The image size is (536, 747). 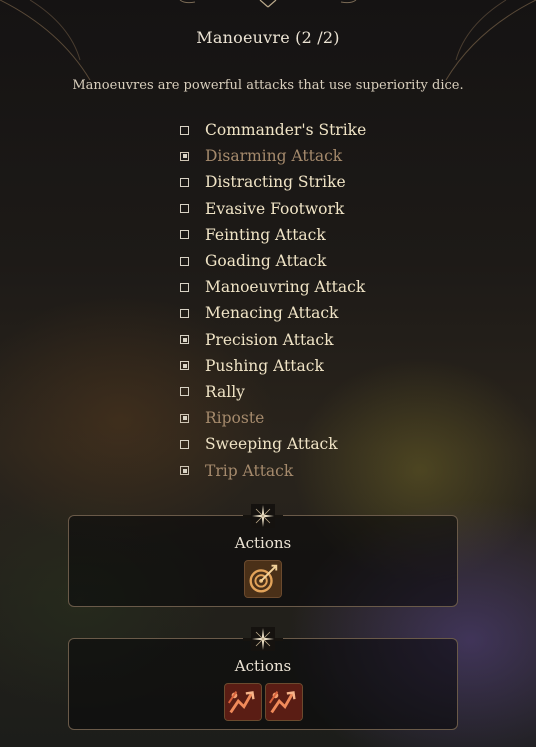 What do you see at coordinates (269, 339) in the screenshot?
I see `manoeuvre-label: Precision Attack` at bounding box center [269, 339].